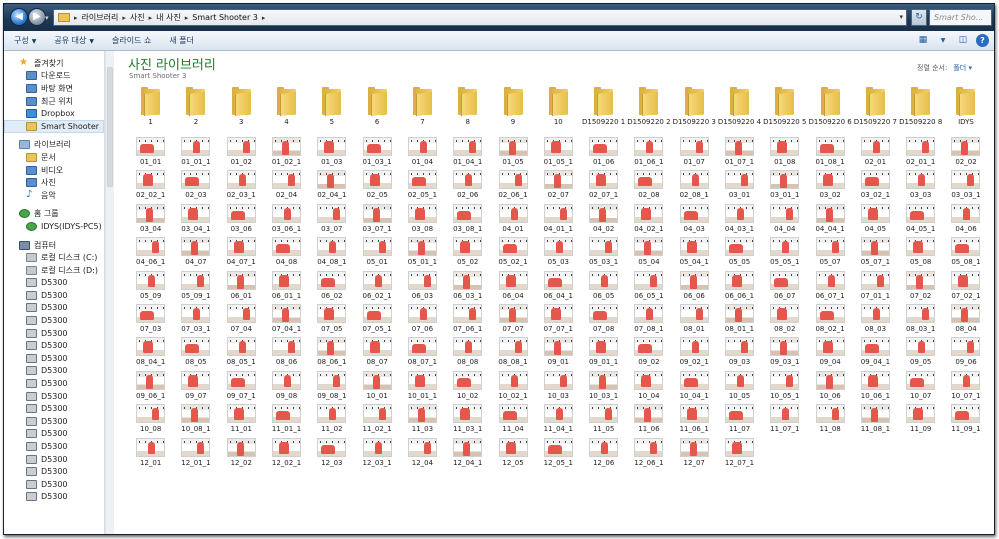 The width and height of the screenshot is (999, 539). Describe the element at coordinates (603, 153) in the screenshot. I see `photo-item: 01_06` at that location.